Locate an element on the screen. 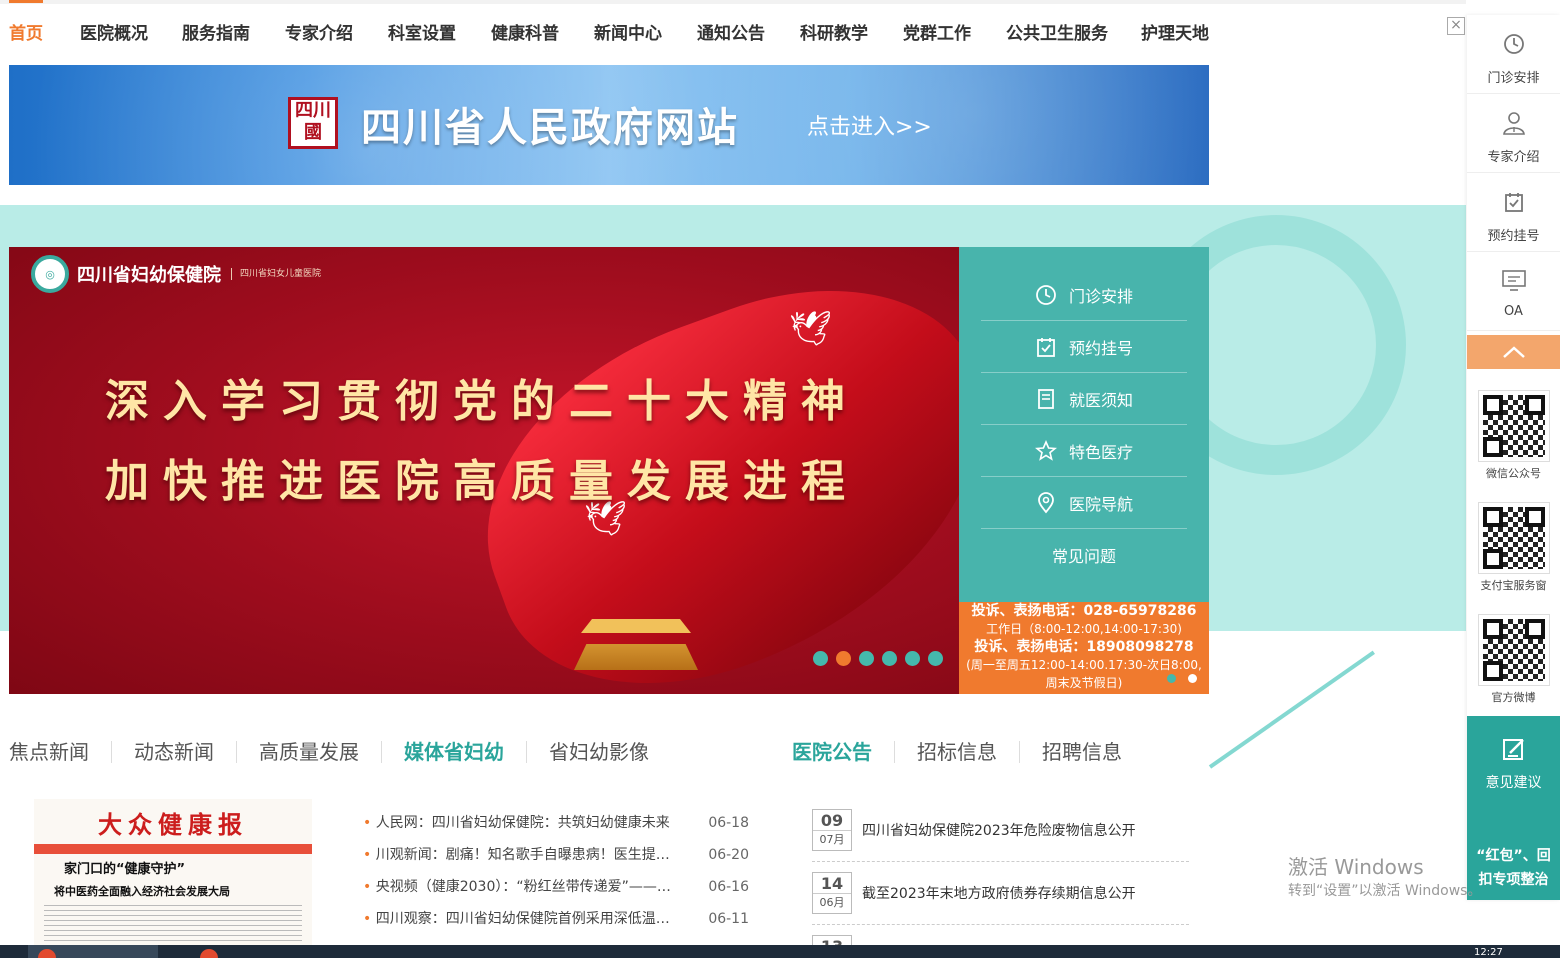 This screenshot has width=1560, height=958. quick-menu-item: 医院导航 is located at coordinates (1084, 503).